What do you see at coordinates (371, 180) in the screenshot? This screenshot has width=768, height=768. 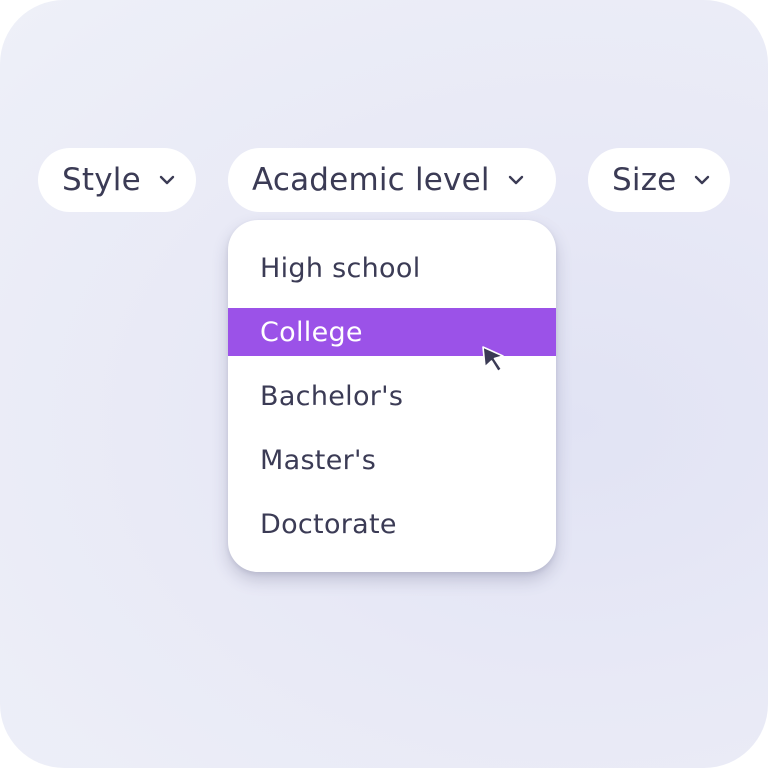 I see `academic-level-filter-label: Academic level` at bounding box center [371, 180].